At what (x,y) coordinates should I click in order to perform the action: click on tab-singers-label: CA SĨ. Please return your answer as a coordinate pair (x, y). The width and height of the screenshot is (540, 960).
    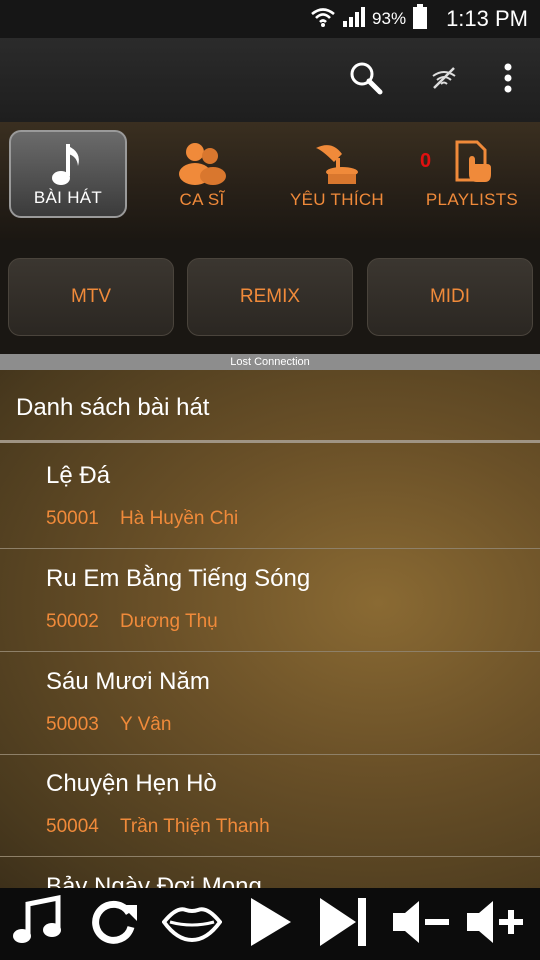
    Looking at the image, I should click on (202, 199).